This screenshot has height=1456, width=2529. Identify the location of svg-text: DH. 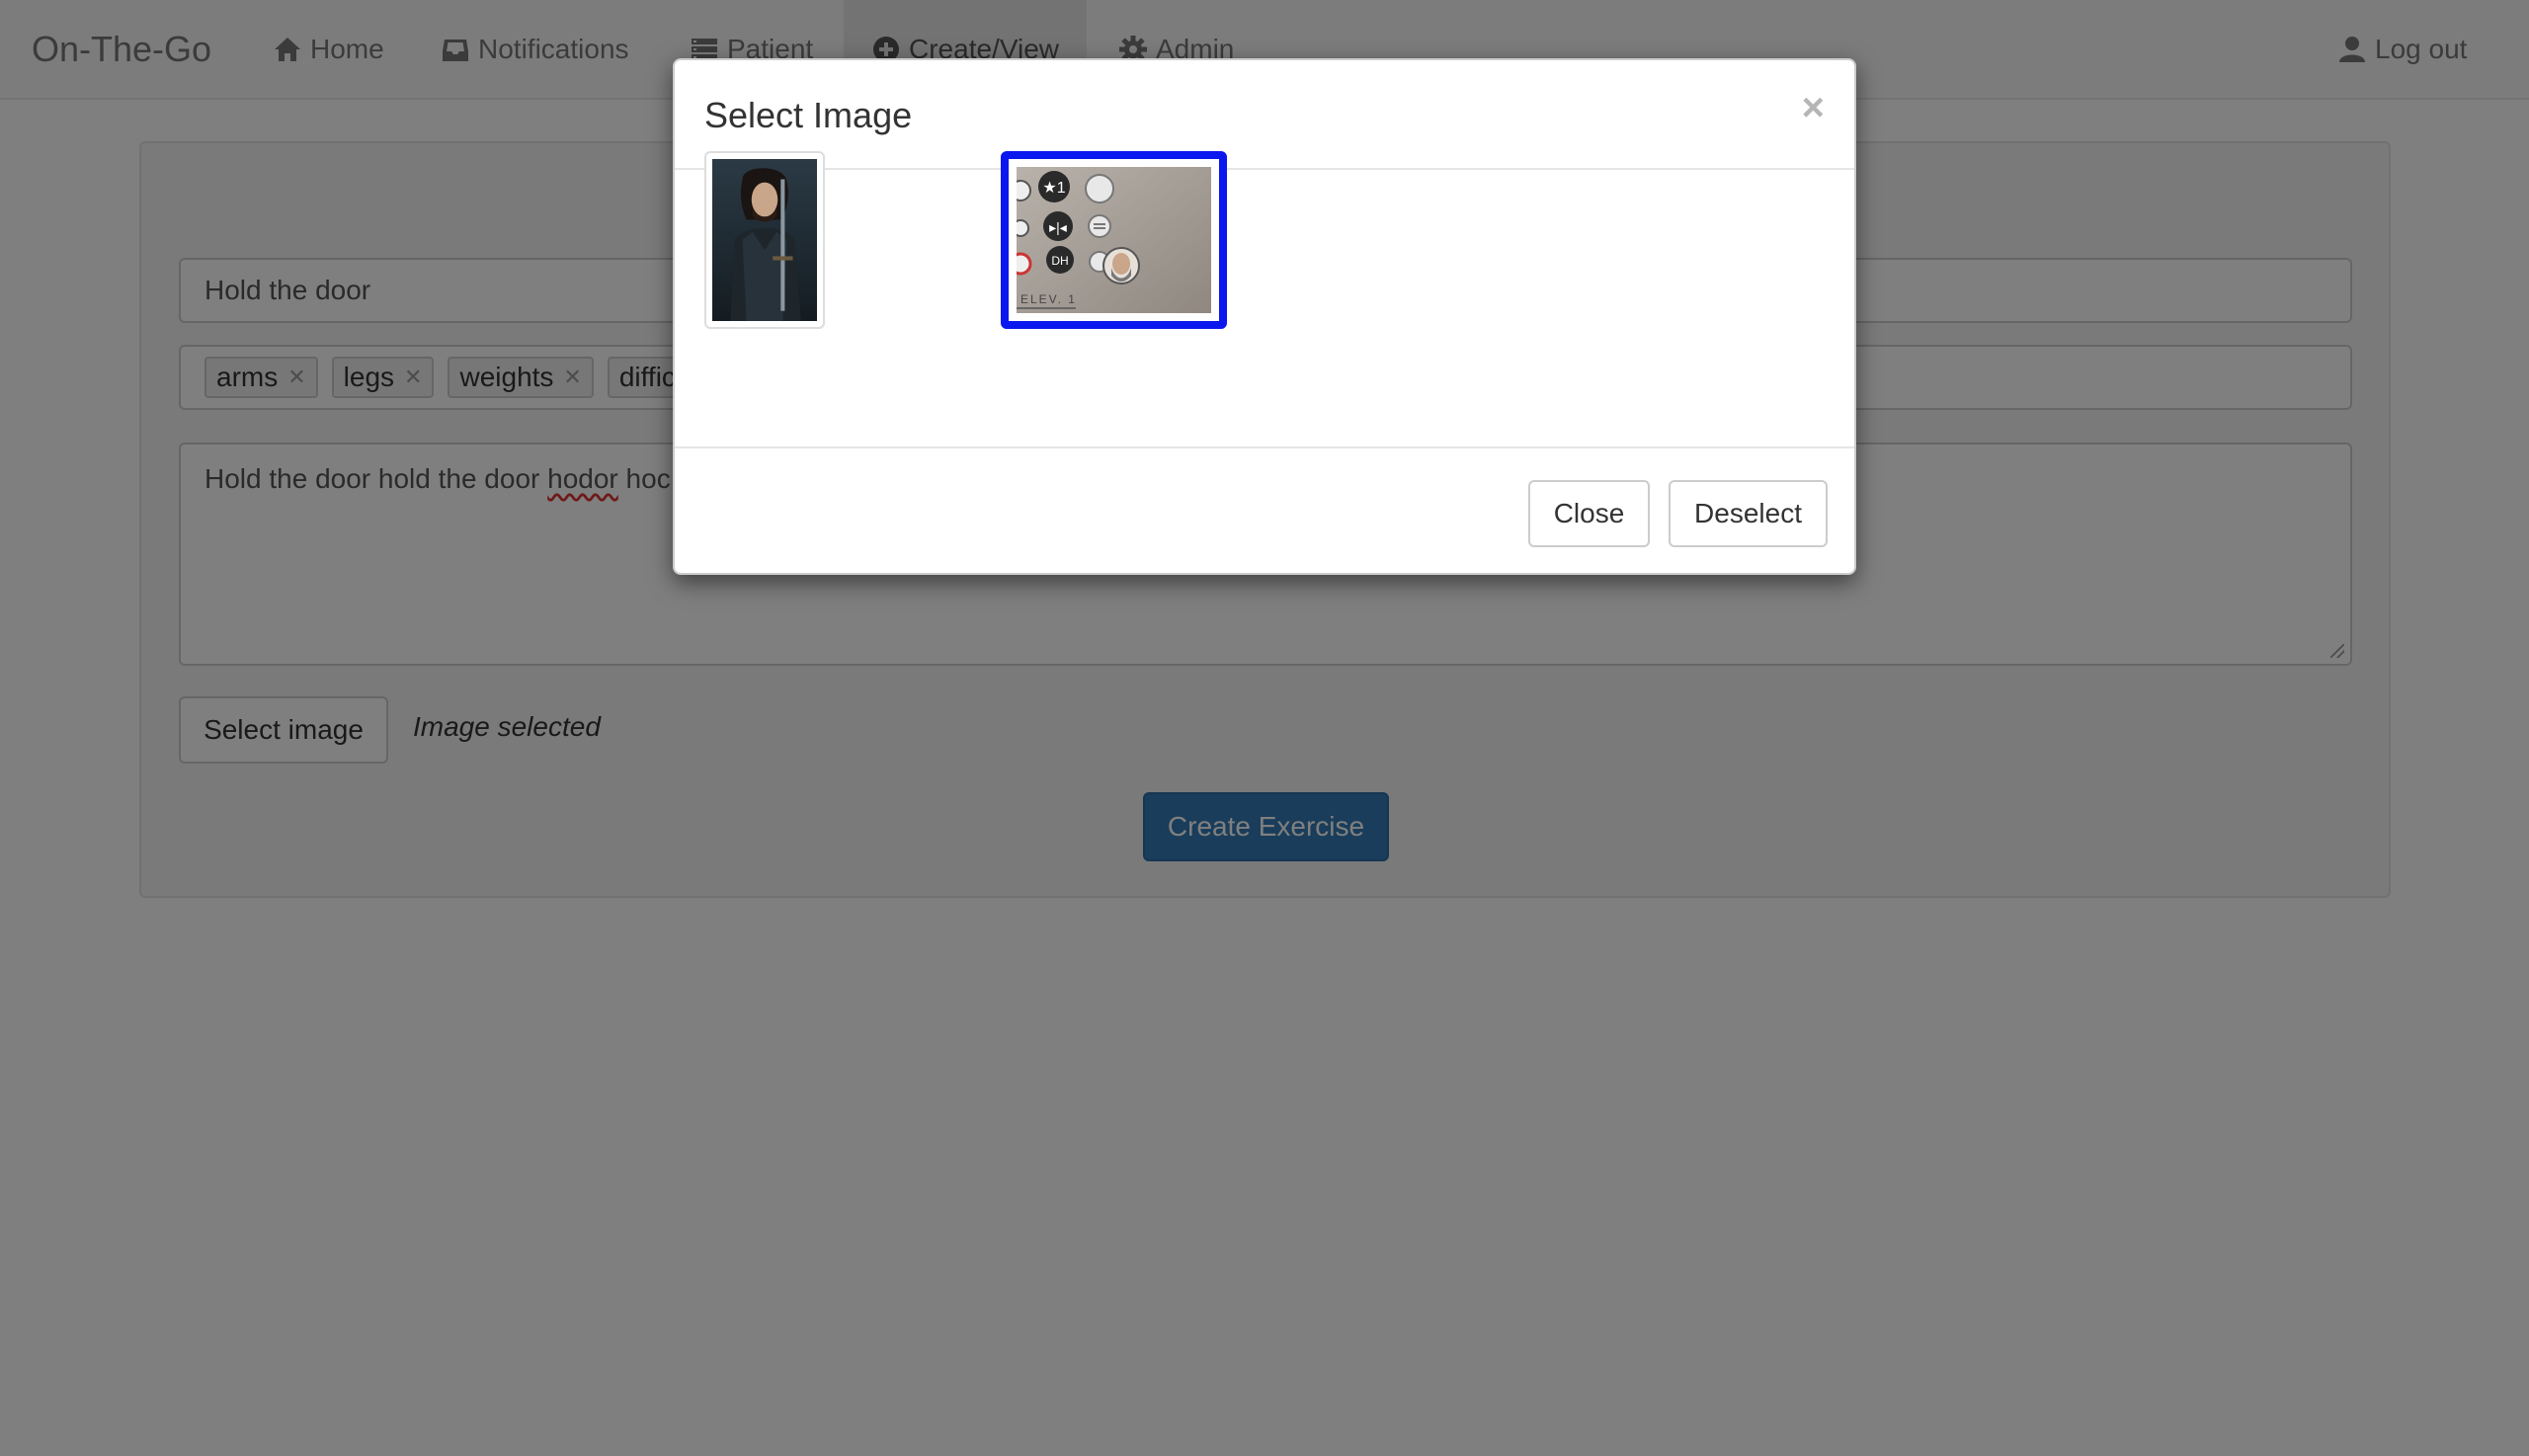
(1059, 261).